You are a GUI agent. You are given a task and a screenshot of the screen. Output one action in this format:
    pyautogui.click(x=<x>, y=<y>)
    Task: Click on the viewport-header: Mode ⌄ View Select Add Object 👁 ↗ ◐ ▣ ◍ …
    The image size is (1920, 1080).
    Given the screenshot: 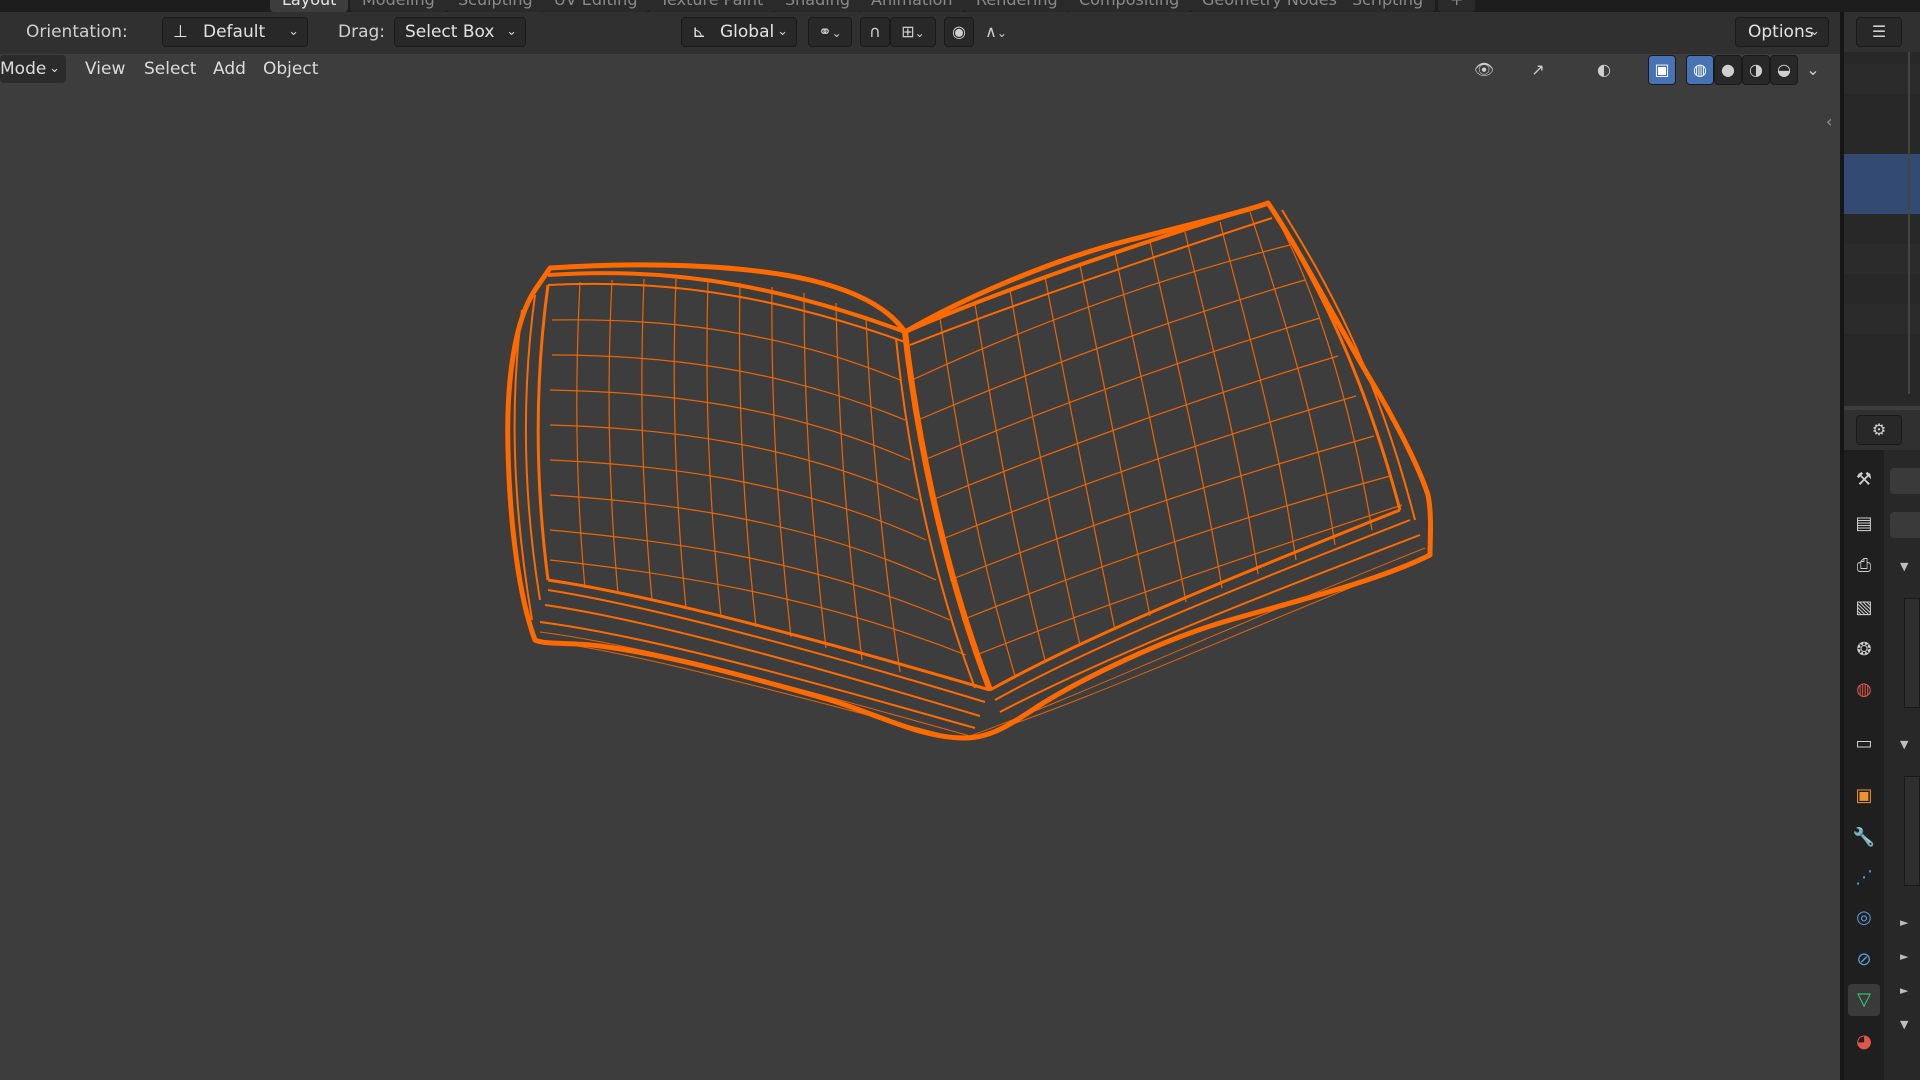 What is the action you would take?
    pyautogui.click(x=920, y=70)
    